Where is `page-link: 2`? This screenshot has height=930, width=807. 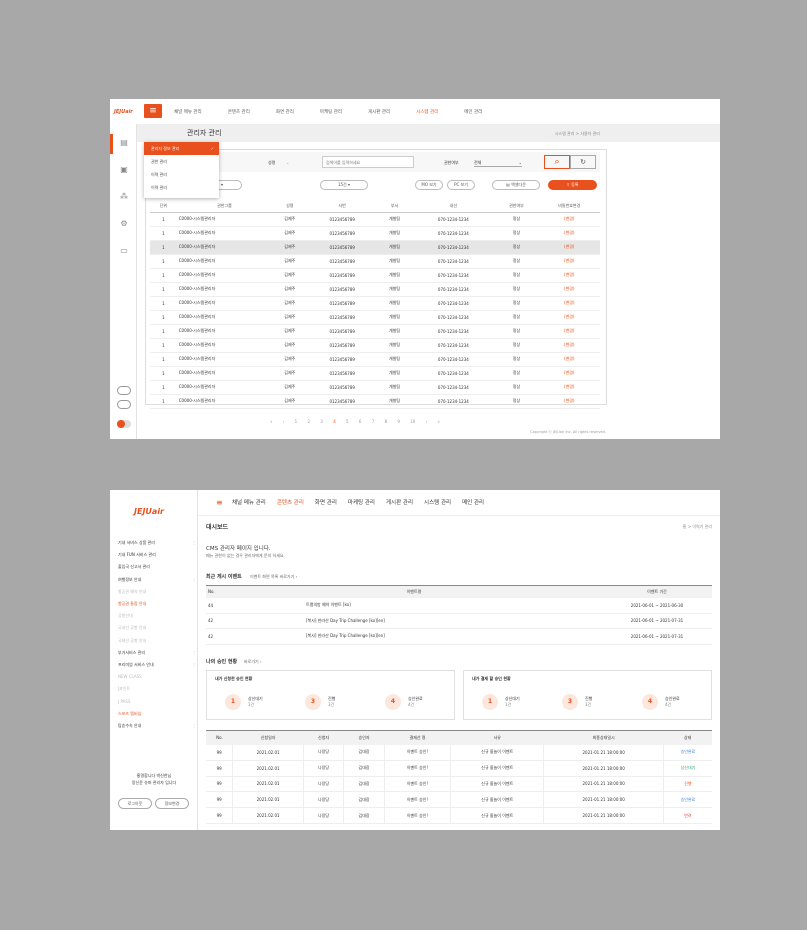 page-link: 2 is located at coordinates (309, 421).